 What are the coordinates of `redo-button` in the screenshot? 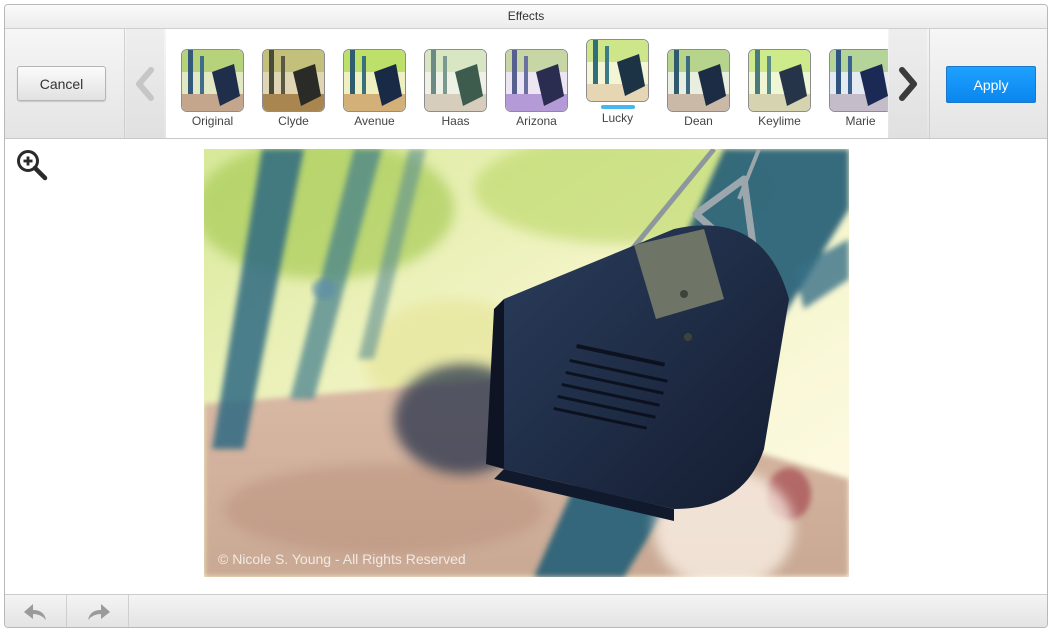 It's located at (97, 611).